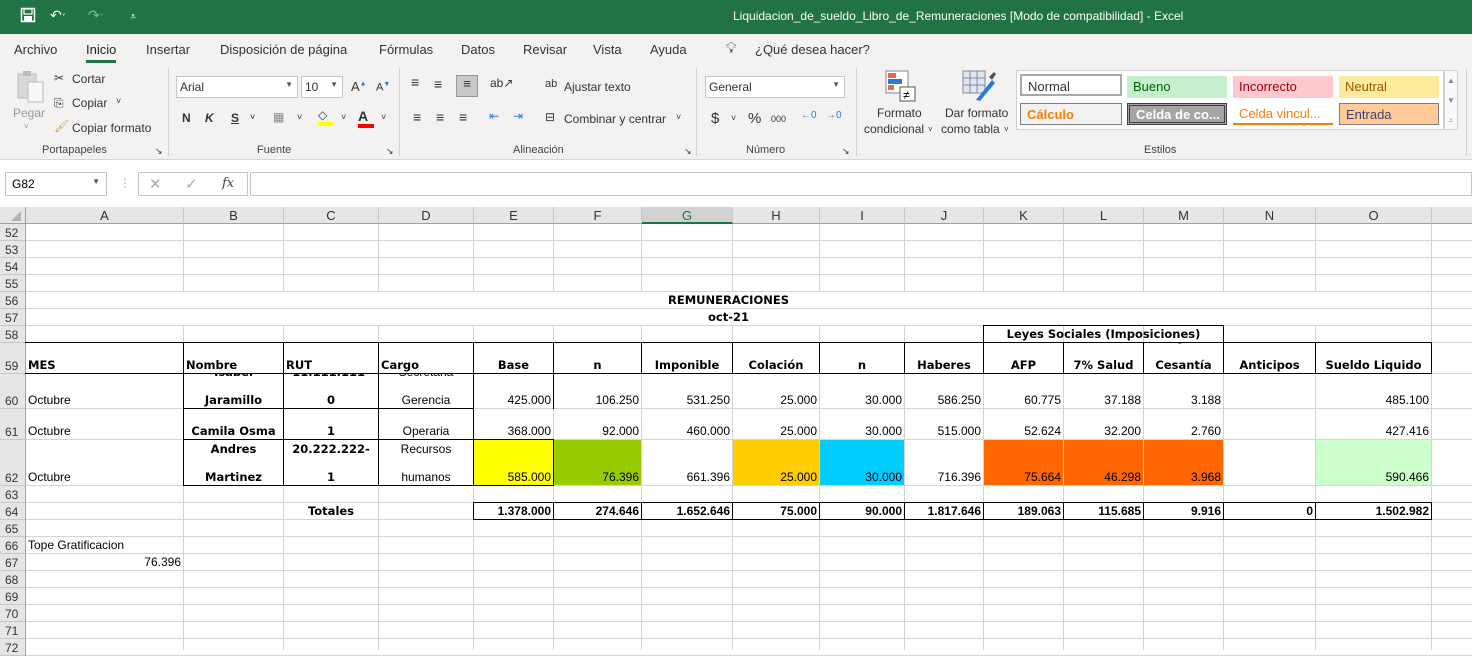 The image size is (1472, 656). I want to click on select-all-button, so click(13, 215).